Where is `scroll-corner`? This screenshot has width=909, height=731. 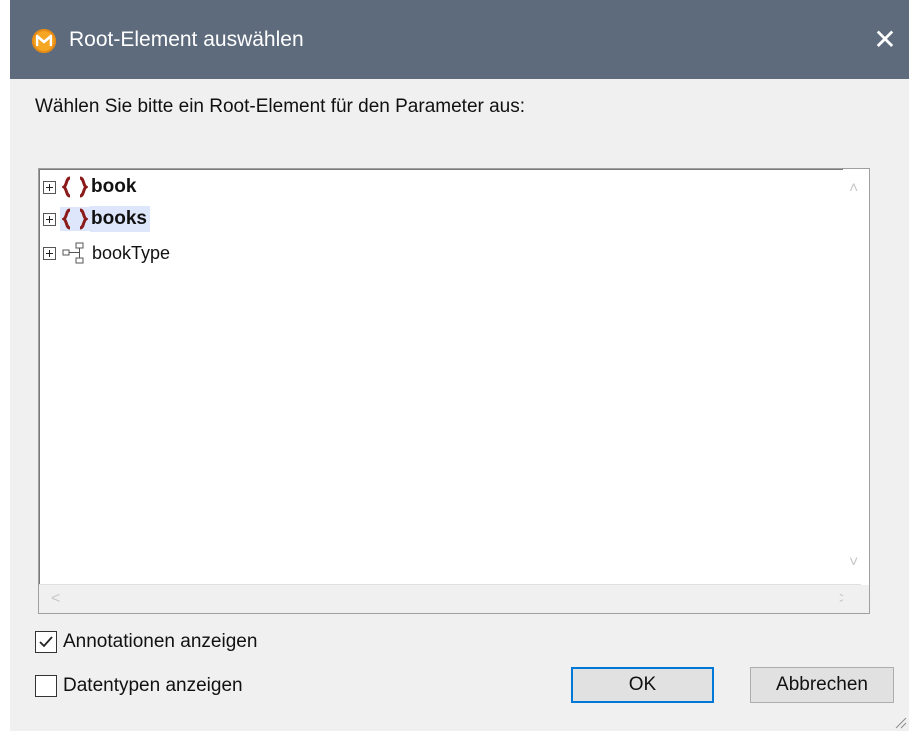
scroll-corner is located at coordinates (856, 599).